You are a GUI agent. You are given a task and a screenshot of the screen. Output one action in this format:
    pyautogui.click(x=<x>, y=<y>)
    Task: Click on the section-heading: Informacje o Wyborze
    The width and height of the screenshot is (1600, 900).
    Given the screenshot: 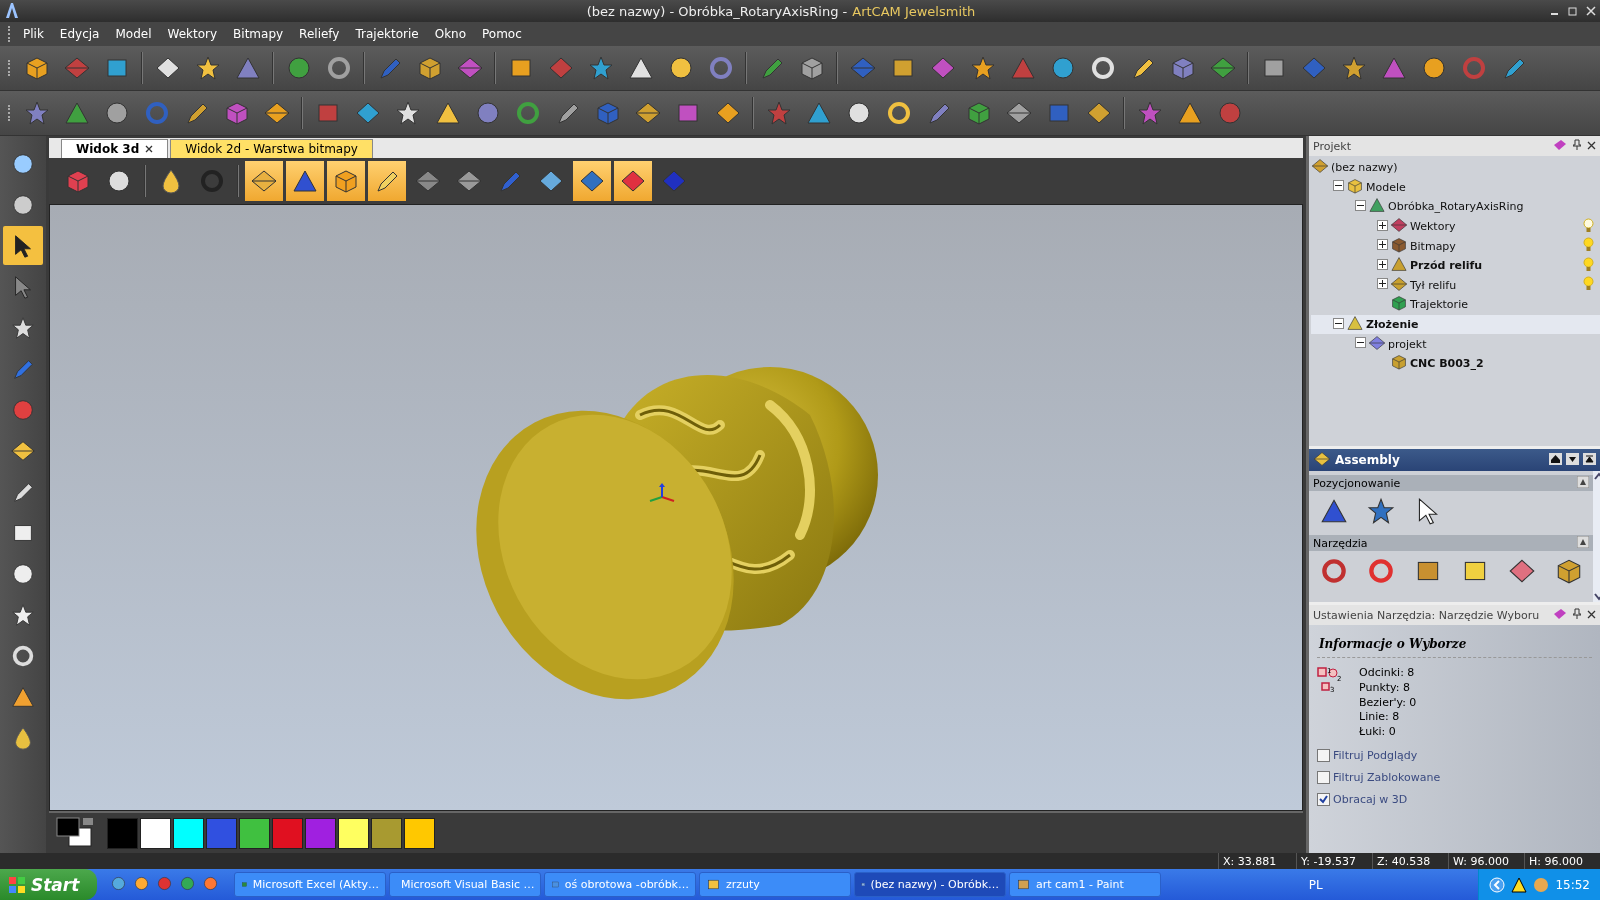 What is the action you would take?
    pyautogui.click(x=1454, y=645)
    